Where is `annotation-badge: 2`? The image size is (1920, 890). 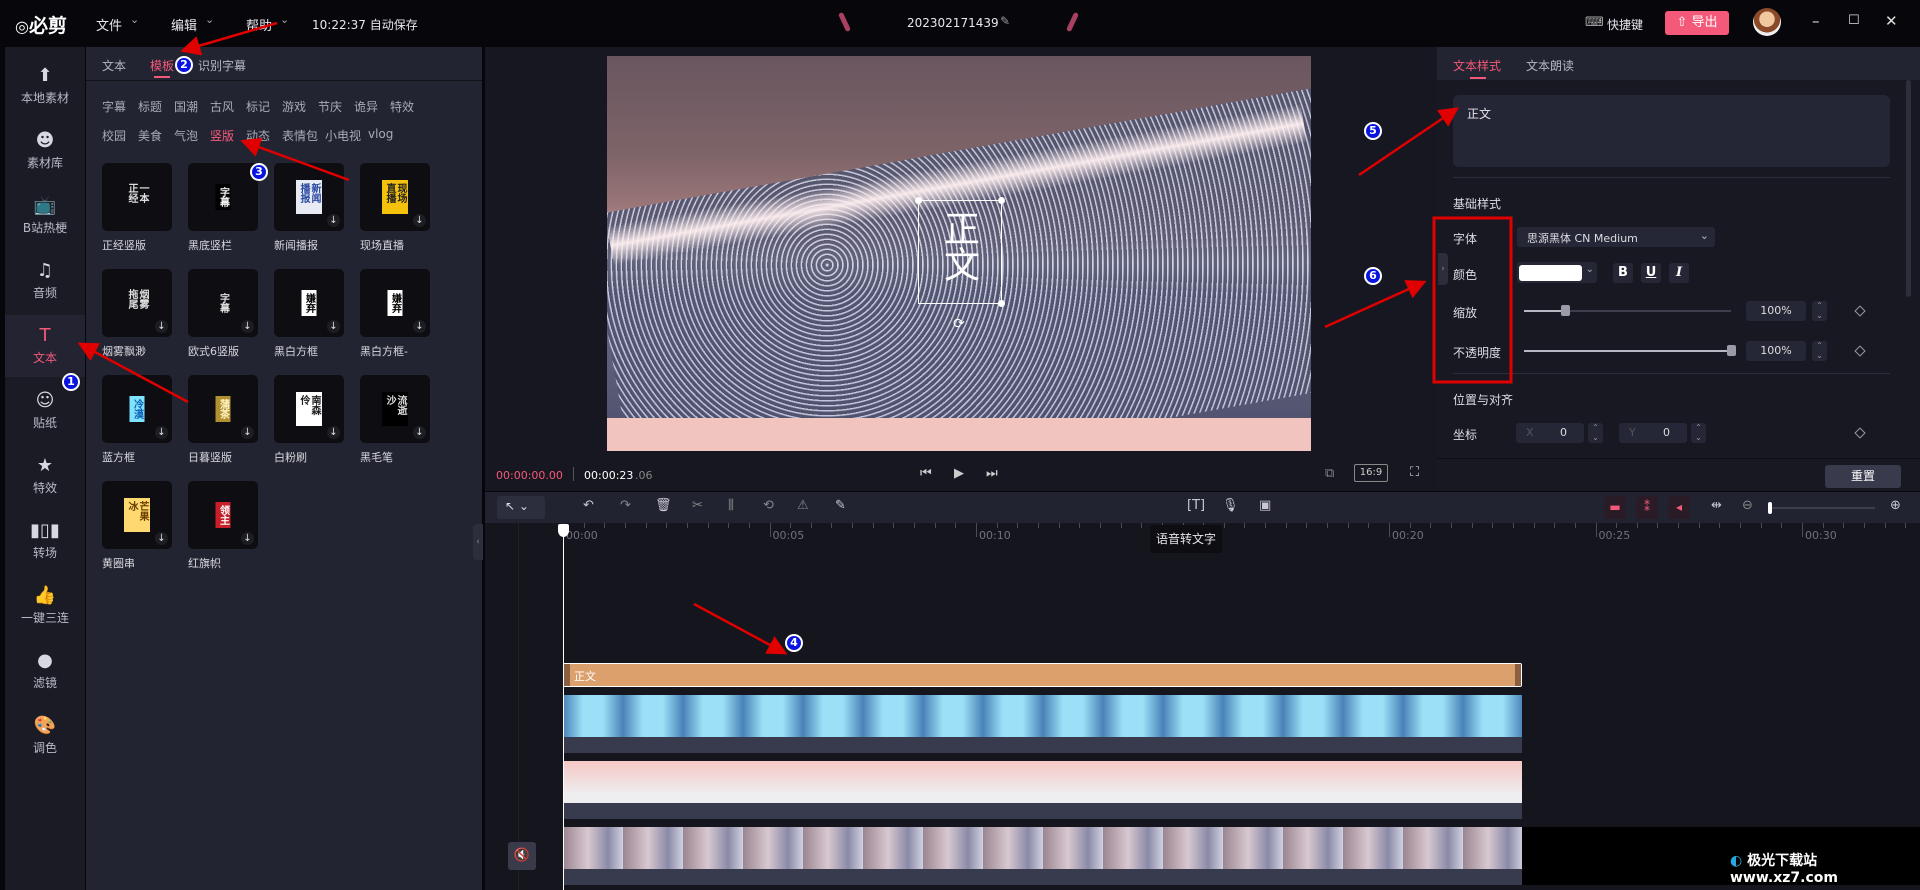 annotation-badge: 2 is located at coordinates (184, 65).